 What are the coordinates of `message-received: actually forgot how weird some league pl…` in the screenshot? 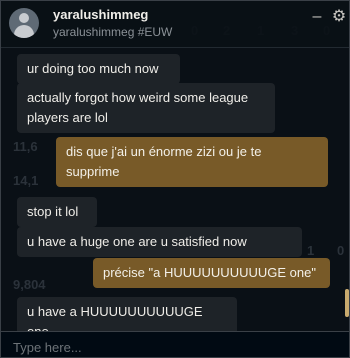 It's located at (146, 108).